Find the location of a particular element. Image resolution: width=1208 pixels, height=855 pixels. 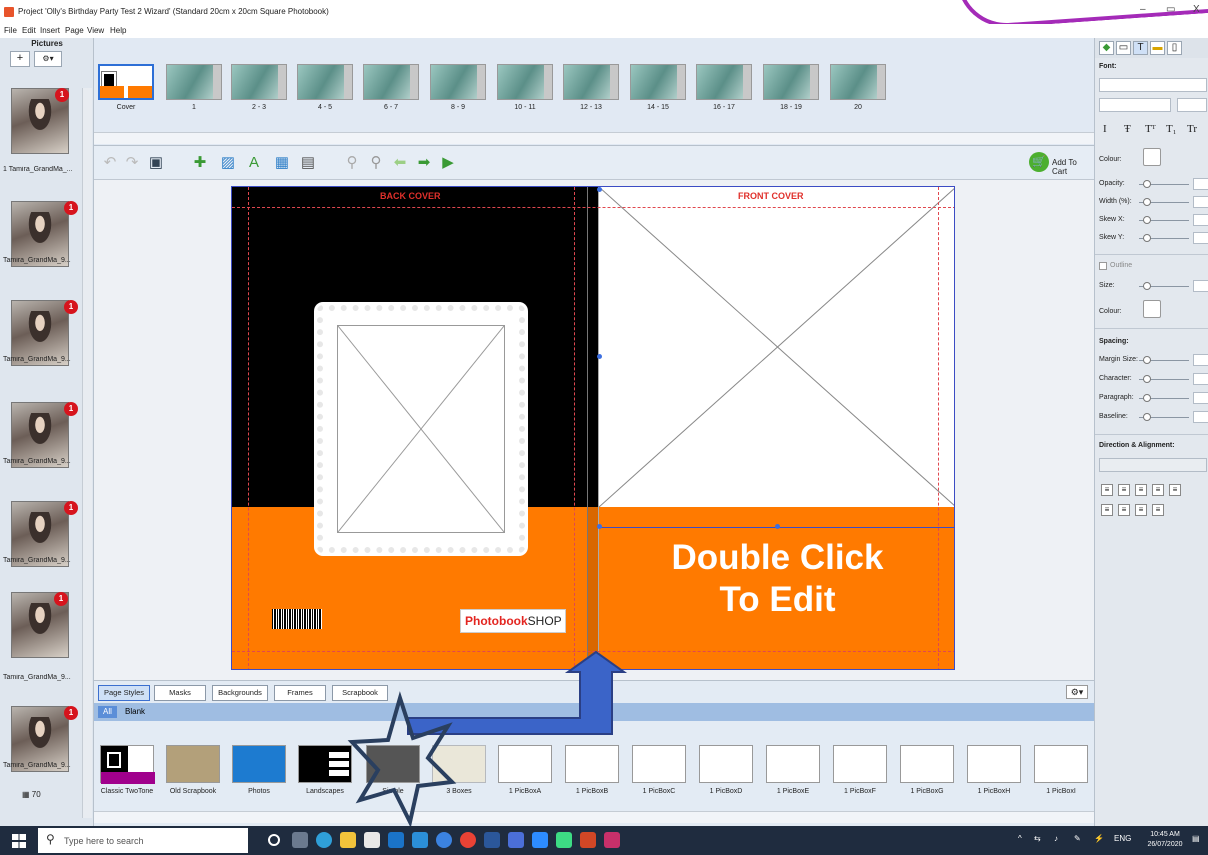

valign-bottom-icon: ≡ is located at coordinates (1141, 510).